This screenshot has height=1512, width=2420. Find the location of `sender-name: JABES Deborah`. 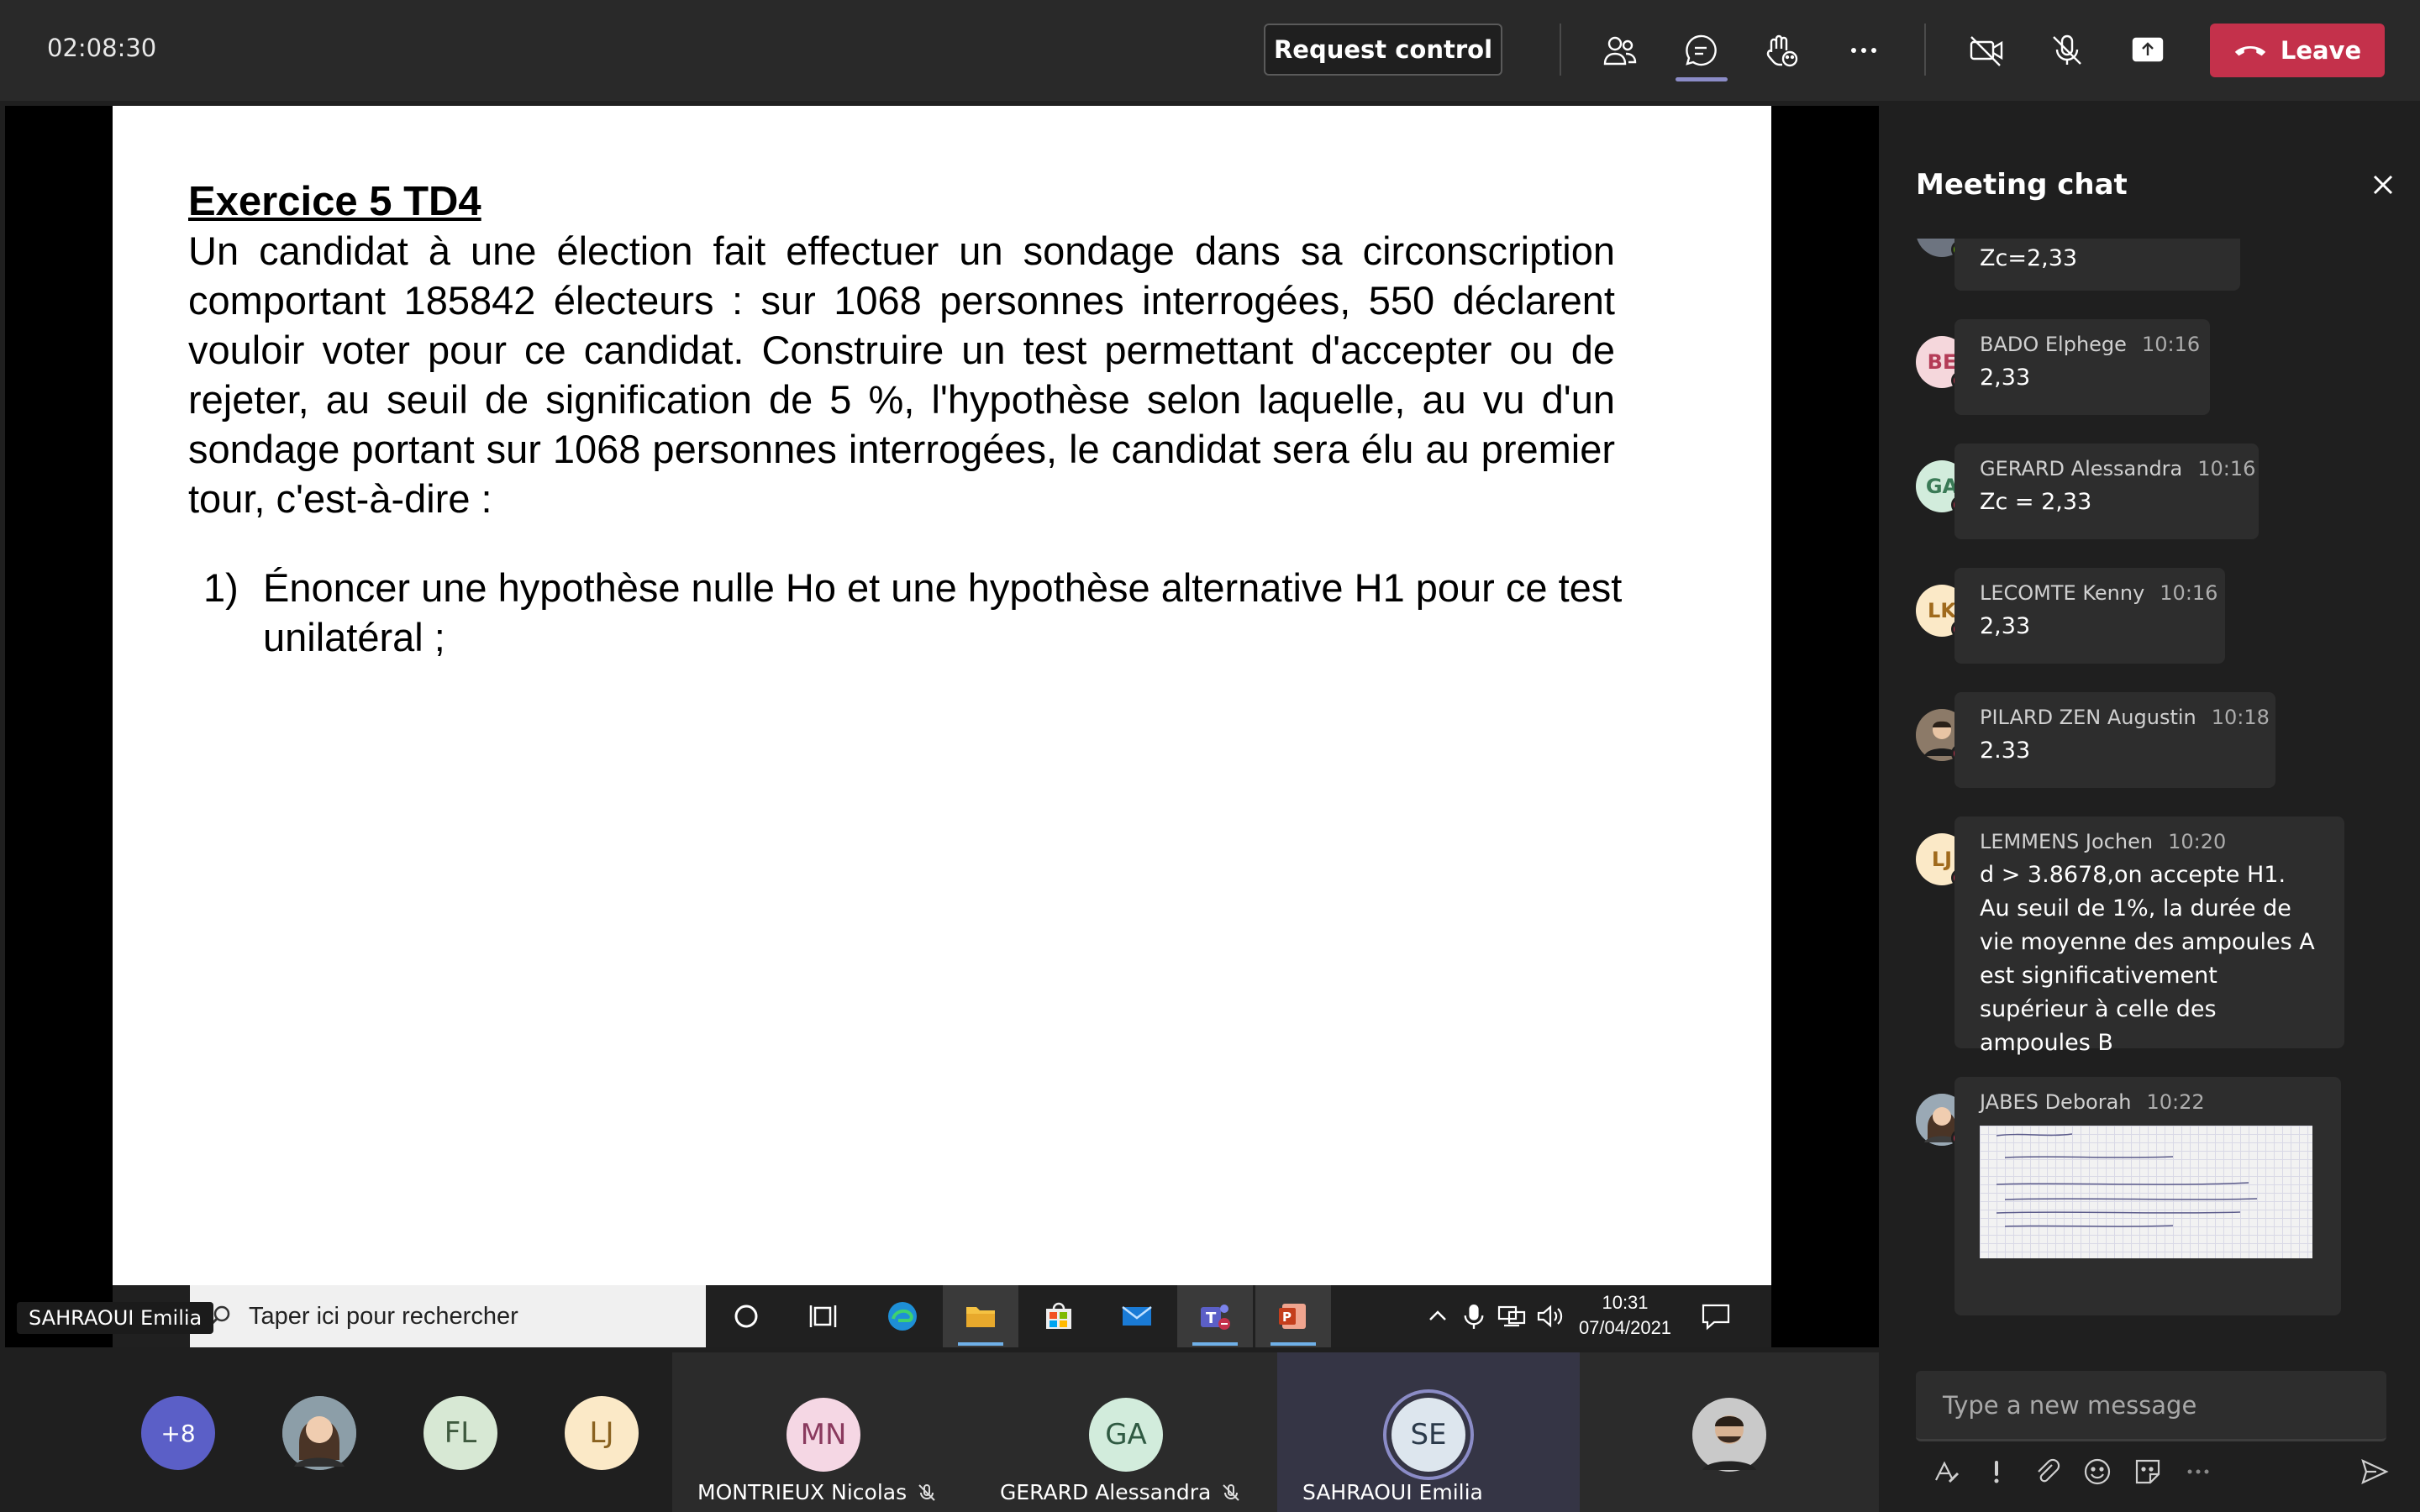

sender-name: JABES Deborah is located at coordinates (2056, 1102).